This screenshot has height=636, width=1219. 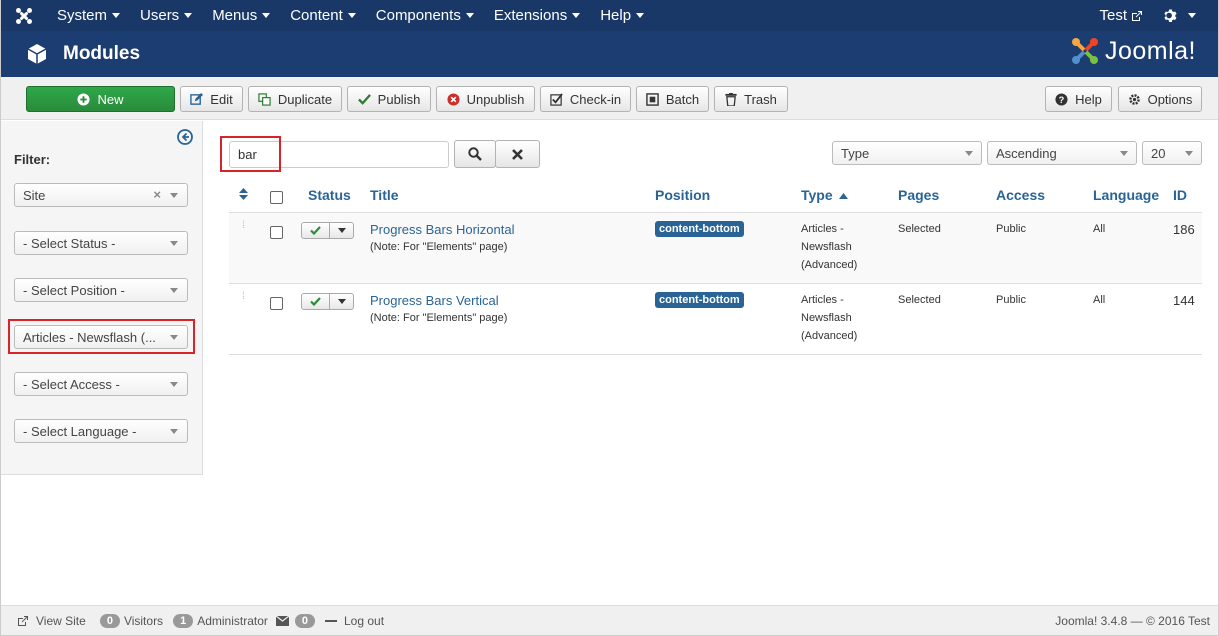 I want to click on trash-icon, so click(x=731, y=99).